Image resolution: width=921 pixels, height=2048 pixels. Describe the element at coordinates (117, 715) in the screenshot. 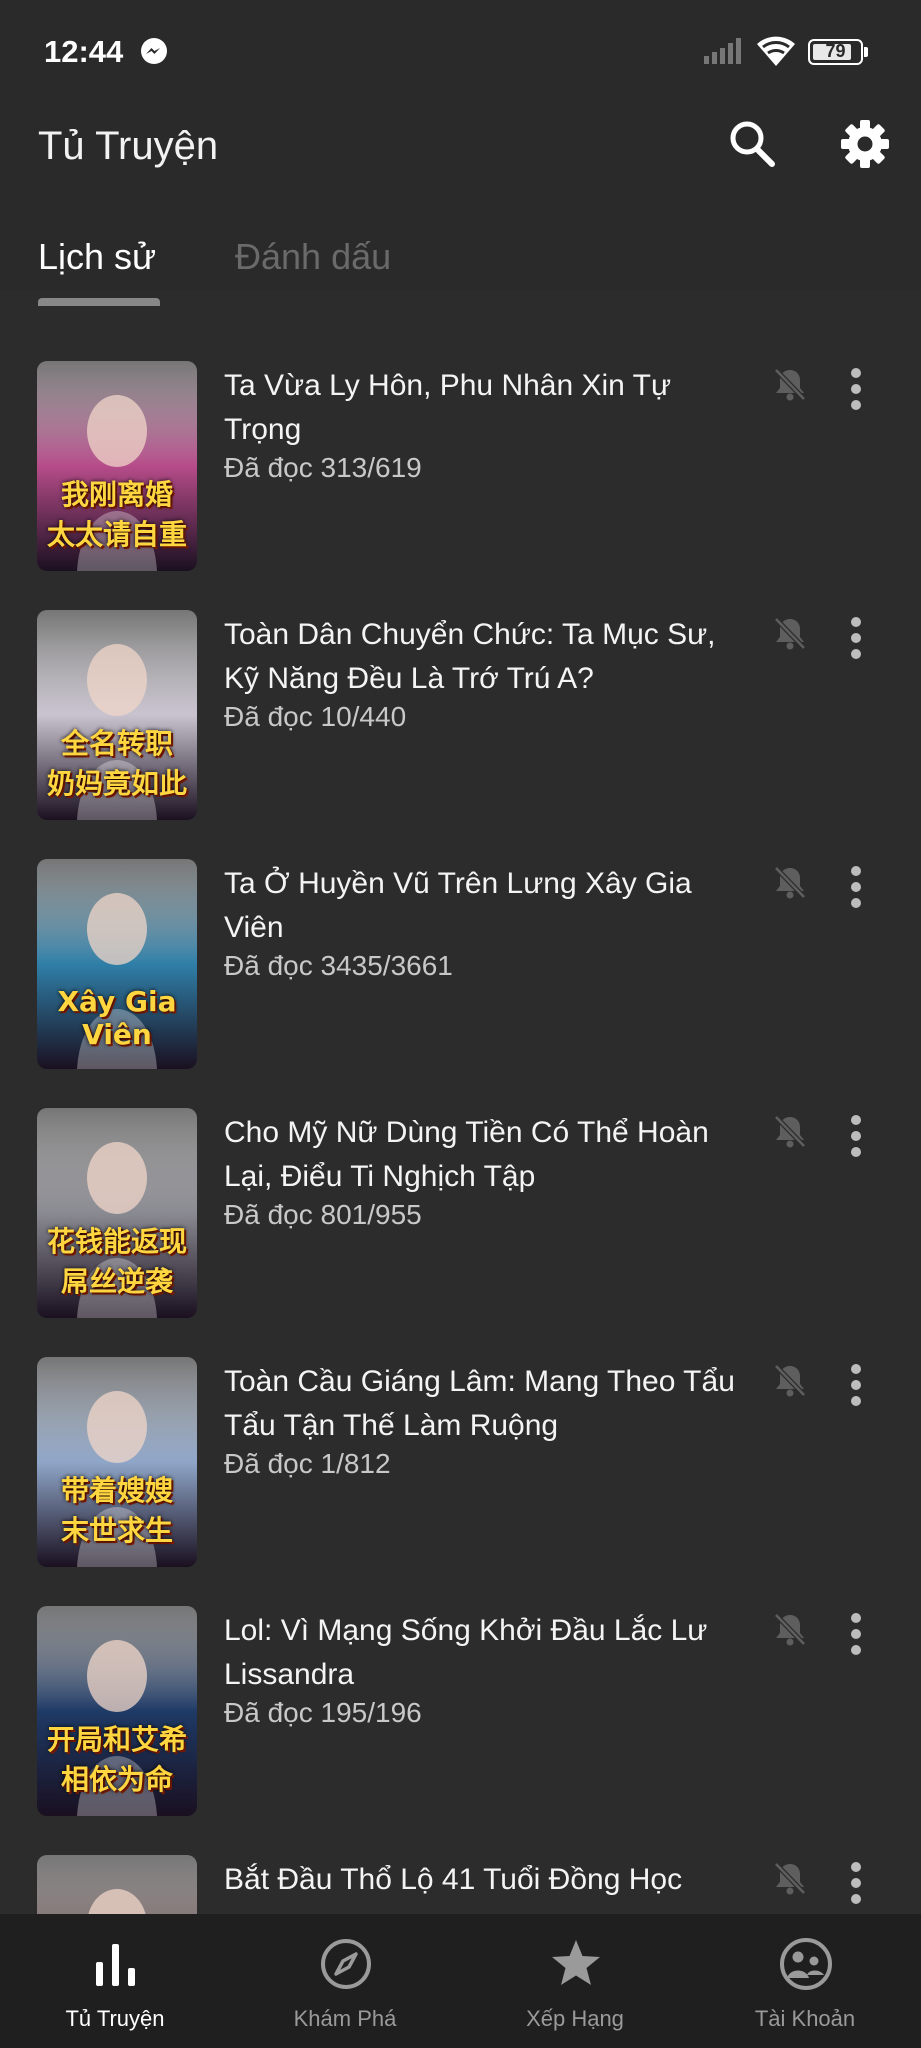

I see `book-cover: 全名转职 奶妈竟如此` at that location.